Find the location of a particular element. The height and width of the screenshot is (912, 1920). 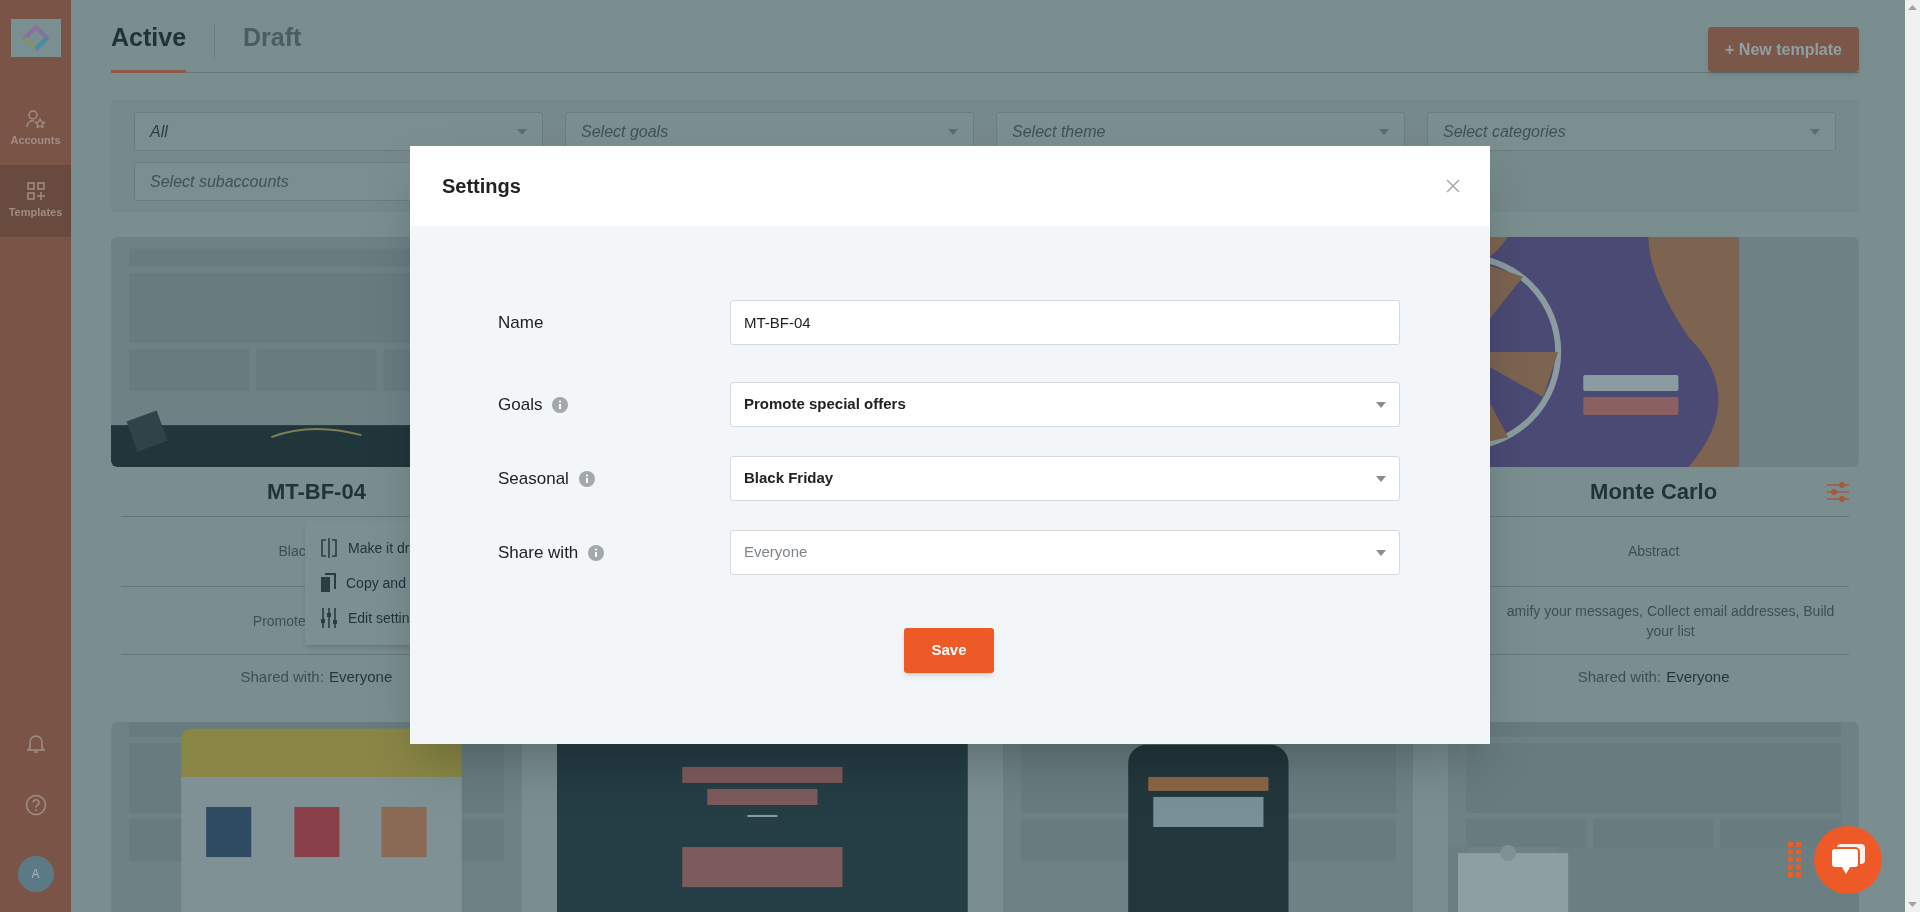

template-goals: Promote is located at coordinates (279, 621).